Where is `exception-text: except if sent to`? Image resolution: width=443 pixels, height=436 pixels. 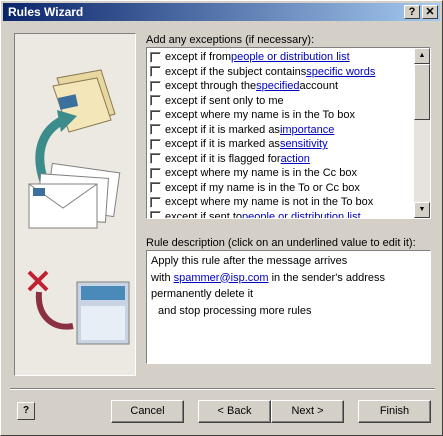 exception-text: except if sent to is located at coordinates (204, 214).